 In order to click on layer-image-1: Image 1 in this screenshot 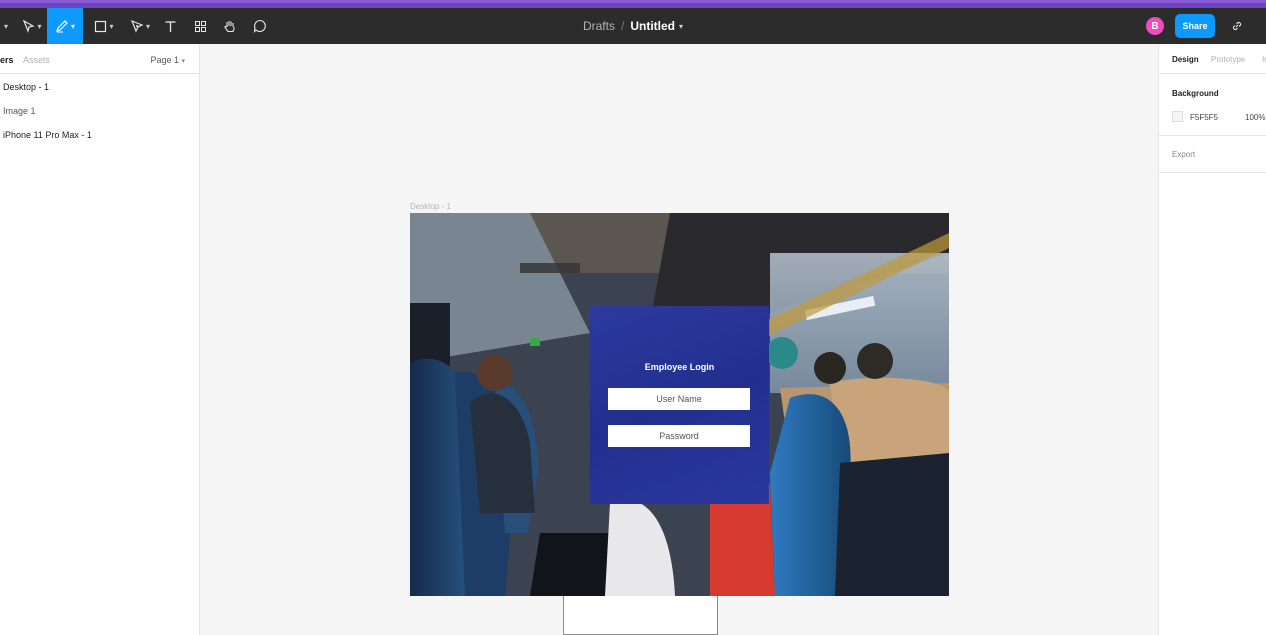, I will do `click(19, 111)`.